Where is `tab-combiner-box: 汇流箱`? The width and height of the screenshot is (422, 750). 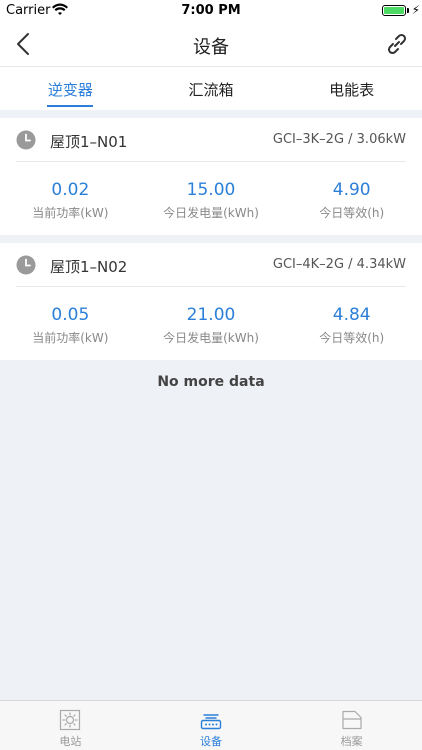 tab-combiner-box: 汇流箱 is located at coordinates (211, 88).